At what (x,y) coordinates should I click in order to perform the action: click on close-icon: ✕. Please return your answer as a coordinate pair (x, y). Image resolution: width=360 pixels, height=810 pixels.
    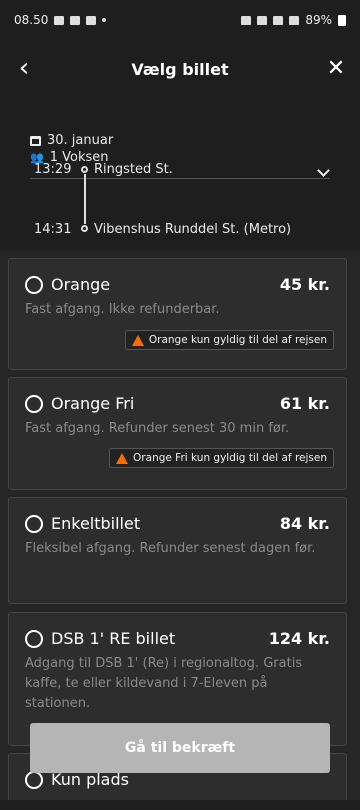
    Looking at the image, I should click on (336, 68).